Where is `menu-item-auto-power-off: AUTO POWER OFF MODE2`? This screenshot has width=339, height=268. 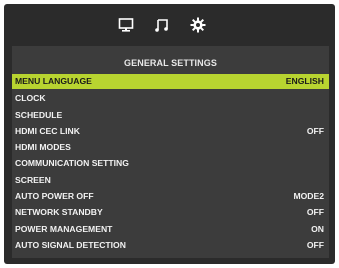 menu-item-auto-power-off: AUTO POWER OFF MODE2 is located at coordinates (170, 196).